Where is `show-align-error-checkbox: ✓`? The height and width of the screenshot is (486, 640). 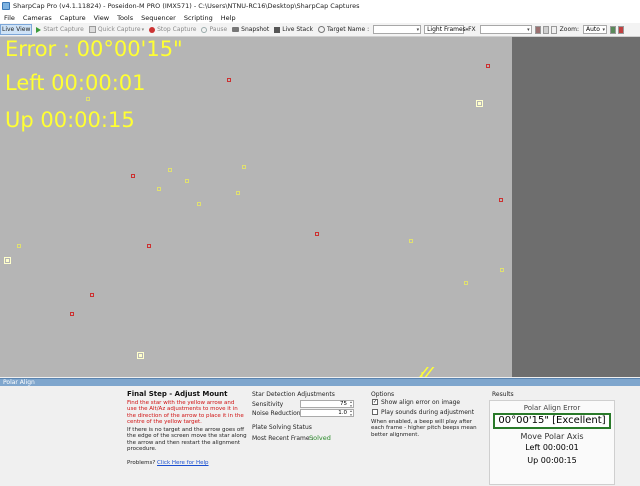
show-align-error-checkbox: ✓ is located at coordinates (375, 402).